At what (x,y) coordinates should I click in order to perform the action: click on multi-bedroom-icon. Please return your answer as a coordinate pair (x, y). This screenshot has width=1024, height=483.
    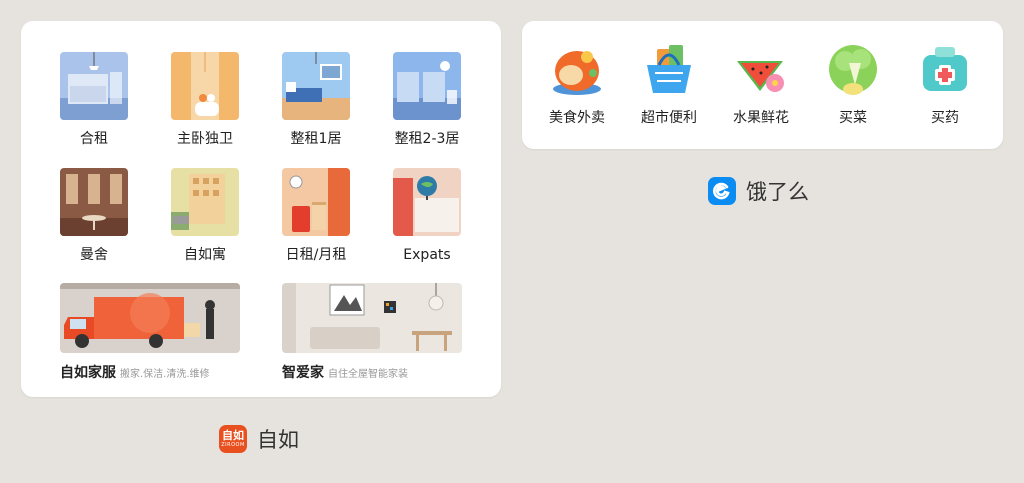
    Looking at the image, I should click on (427, 86).